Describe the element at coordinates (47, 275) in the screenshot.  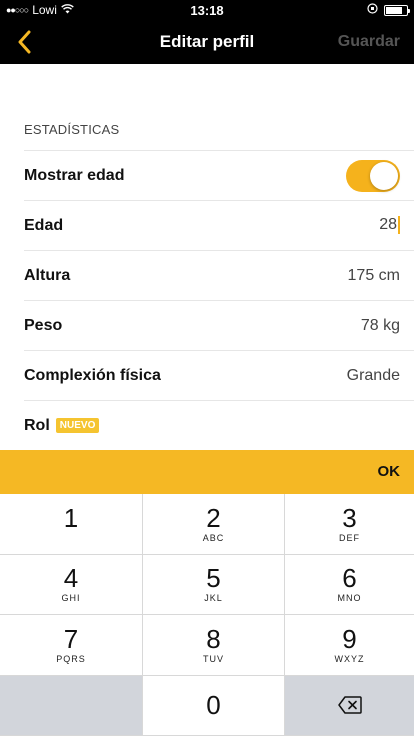
I see `height-label: Altura` at that location.